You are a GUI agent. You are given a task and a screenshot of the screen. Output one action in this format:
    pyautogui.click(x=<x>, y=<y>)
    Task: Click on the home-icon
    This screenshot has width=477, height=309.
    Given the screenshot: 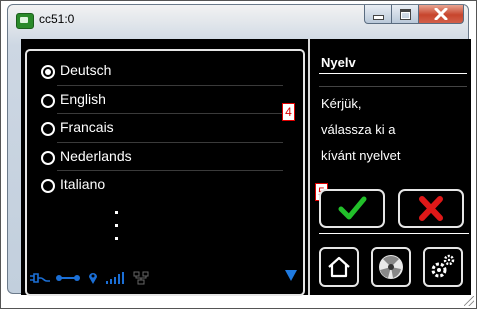 What is the action you would take?
    pyautogui.click(x=339, y=267)
    